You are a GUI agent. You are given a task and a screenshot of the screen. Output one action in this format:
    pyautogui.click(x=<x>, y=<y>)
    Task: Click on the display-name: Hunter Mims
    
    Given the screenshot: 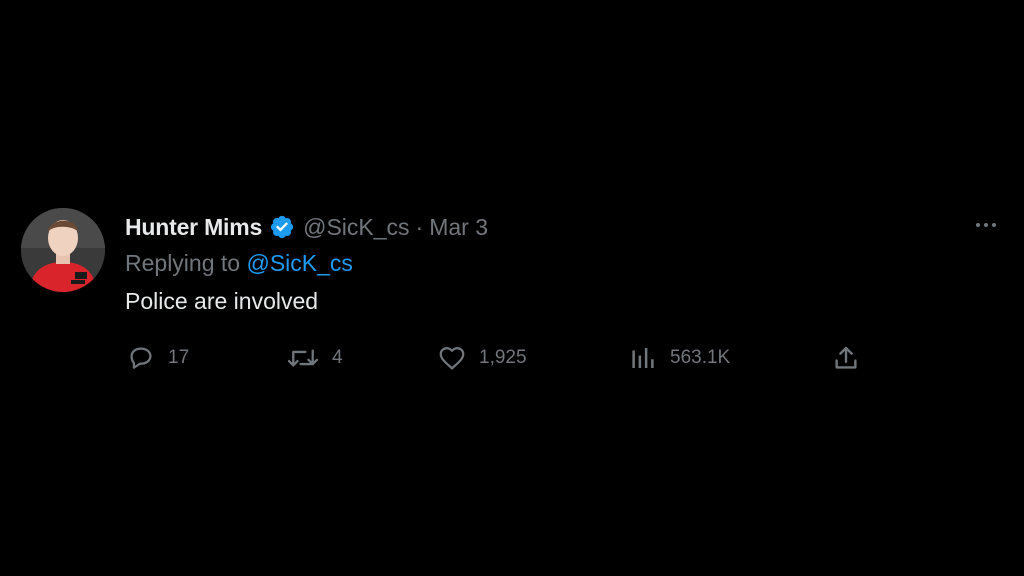 What is the action you would take?
    pyautogui.click(x=193, y=227)
    